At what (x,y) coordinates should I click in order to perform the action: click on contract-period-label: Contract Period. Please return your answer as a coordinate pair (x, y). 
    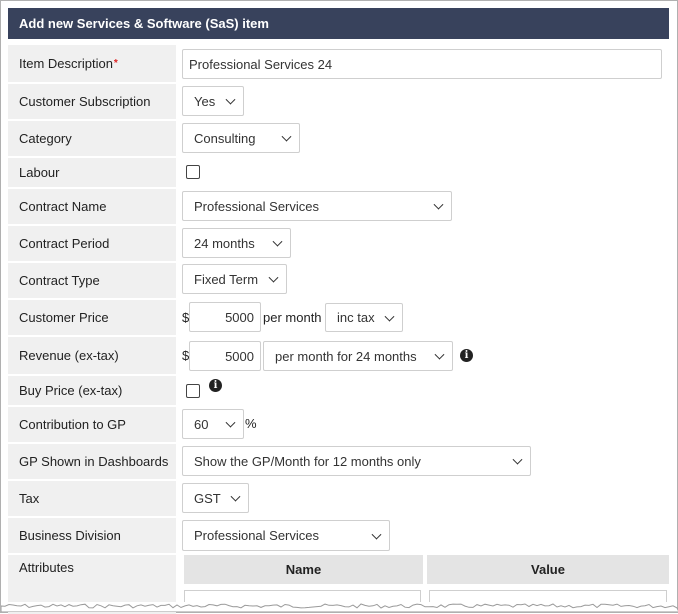
    Looking at the image, I should click on (92, 243).